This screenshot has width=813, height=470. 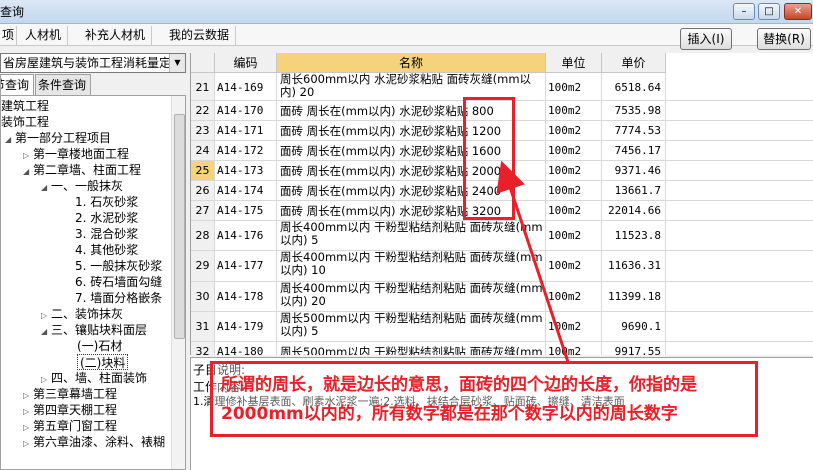 I want to click on column-header-price: 单价, so click(x=634, y=63).